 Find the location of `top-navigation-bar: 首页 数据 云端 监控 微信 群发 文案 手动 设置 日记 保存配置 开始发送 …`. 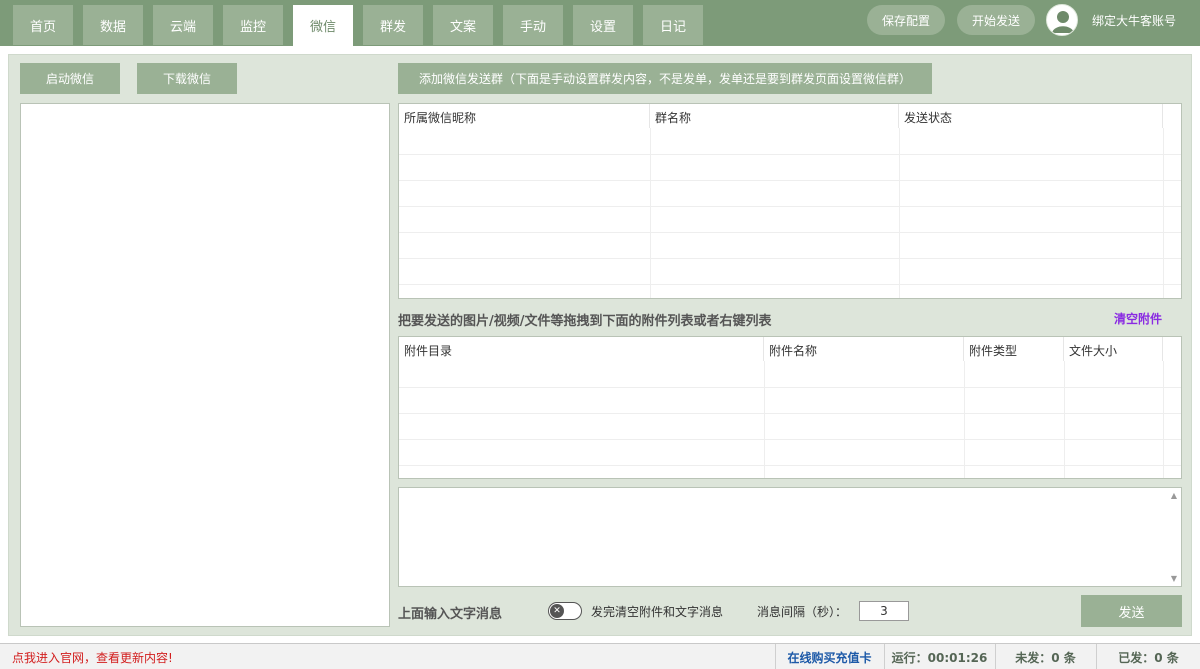

top-navigation-bar: 首页 数据 云端 监控 微信 群发 文案 手动 设置 日记 保存配置 开始发送 … is located at coordinates (600, 23).